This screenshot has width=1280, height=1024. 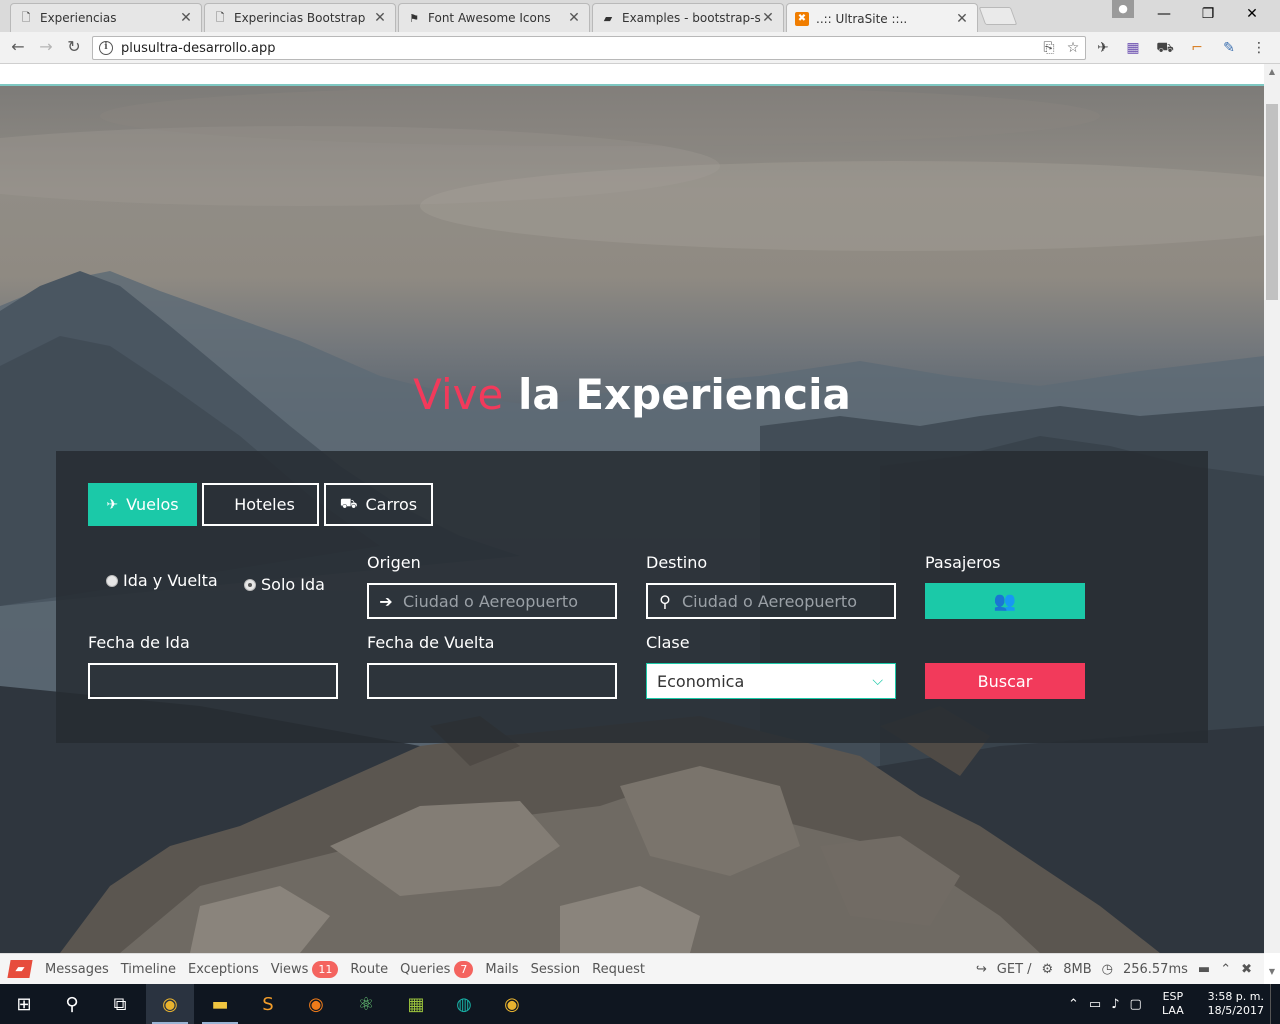 What do you see at coordinates (701, 681) in the screenshot?
I see `class-selected-value: Economica` at bounding box center [701, 681].